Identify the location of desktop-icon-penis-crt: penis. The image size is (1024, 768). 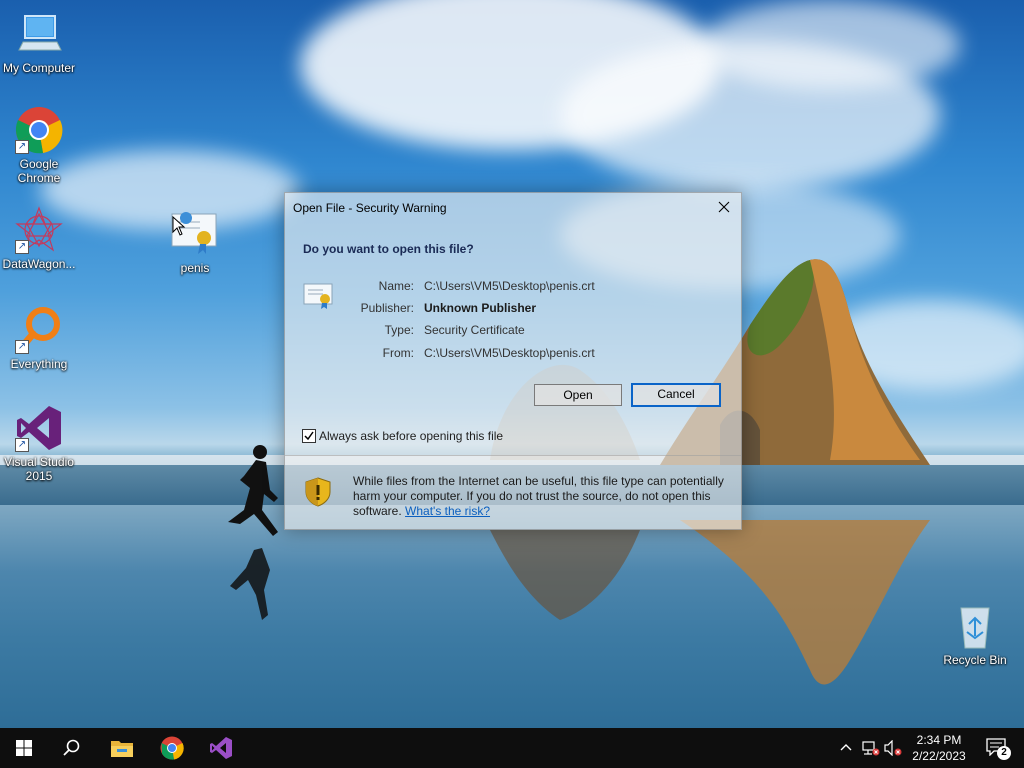
(195, 242).